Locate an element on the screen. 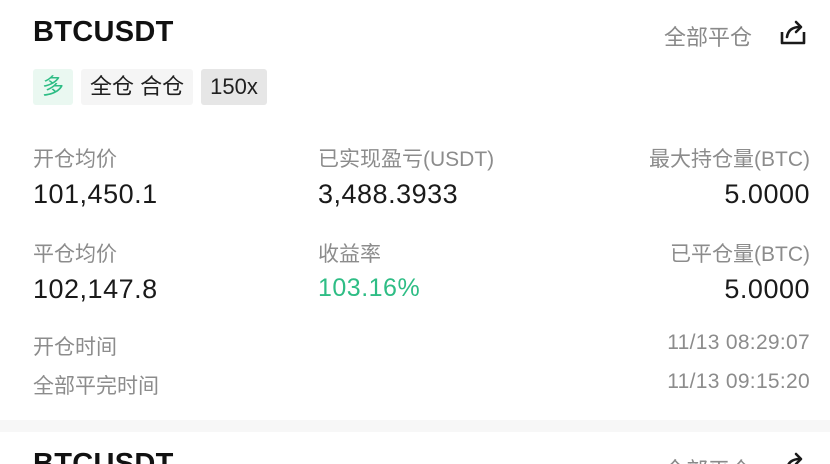 This screenshot has height=464, width=830. position-card: BTCUSDT 全部平仓 is located at coordinates (415, 448).